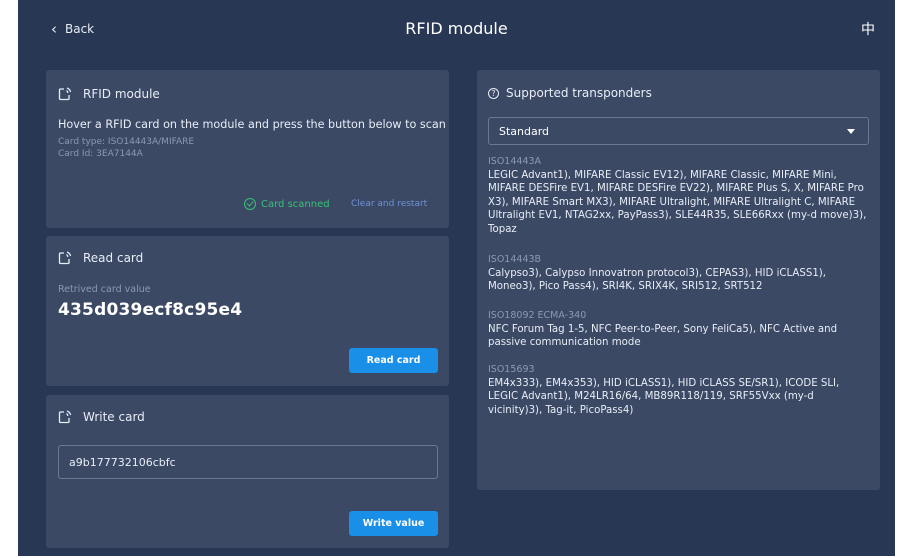 This screenshot has width=915, height=558. Describe the element at coordinates (100, 154) in the screenshot. I see `card-id: Card Id: 3EA7144A` at that location.